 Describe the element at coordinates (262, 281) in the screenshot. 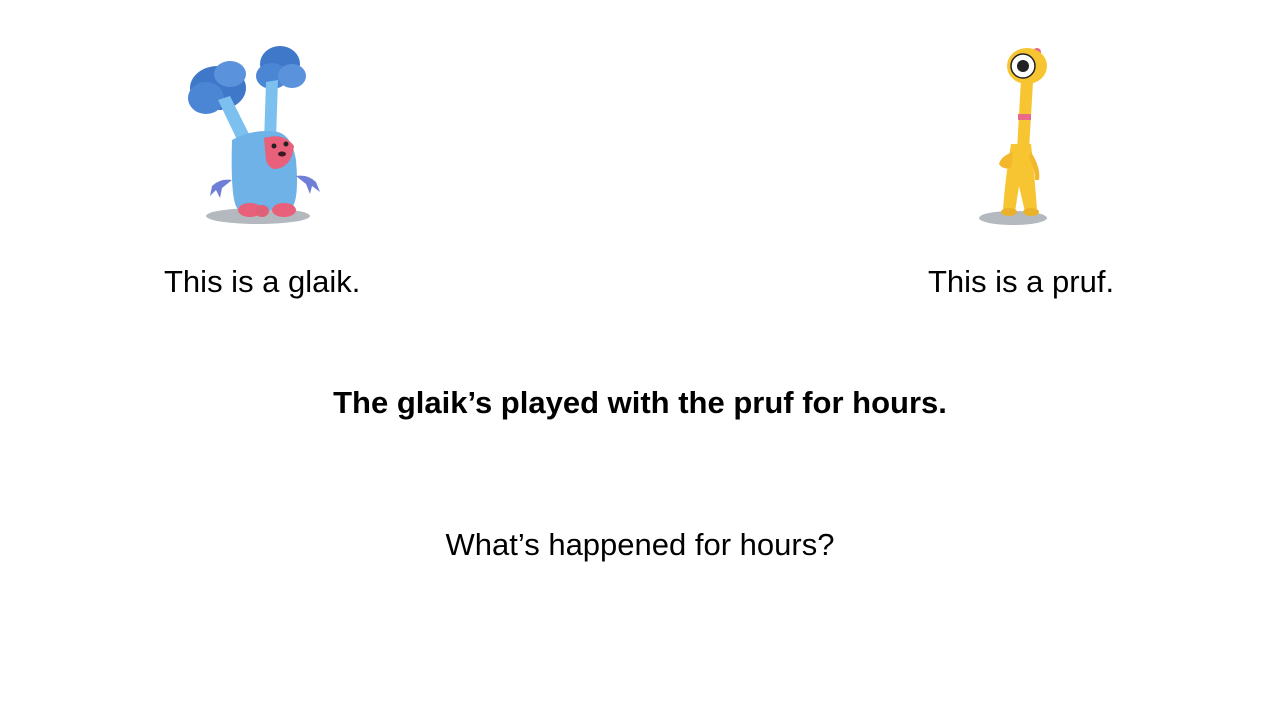

I see `glaik-caption: This is a glaik.` at that location.